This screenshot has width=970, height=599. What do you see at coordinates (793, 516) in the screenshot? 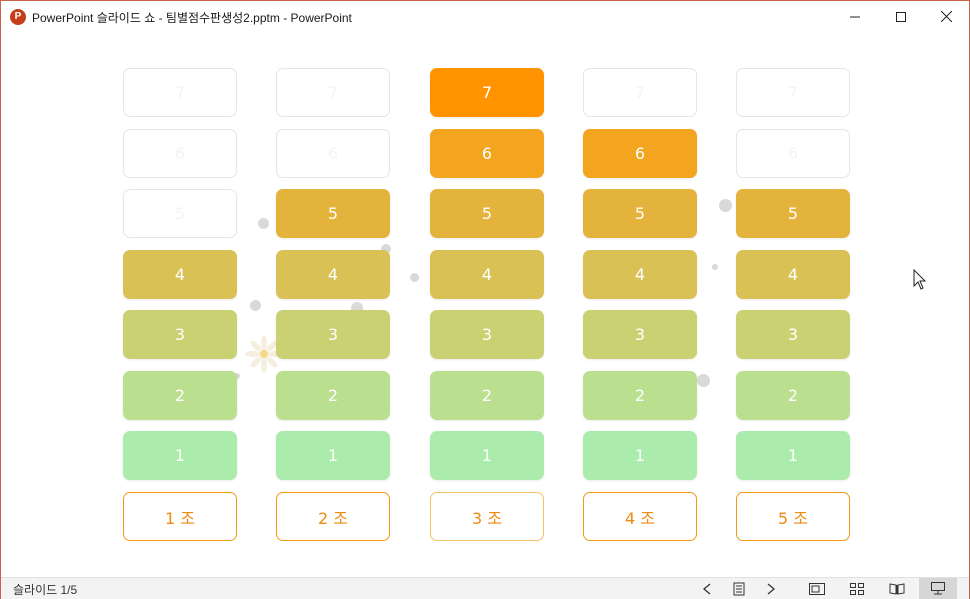
I see `team-label-button: 5 조` at bounding box center [793, 516].